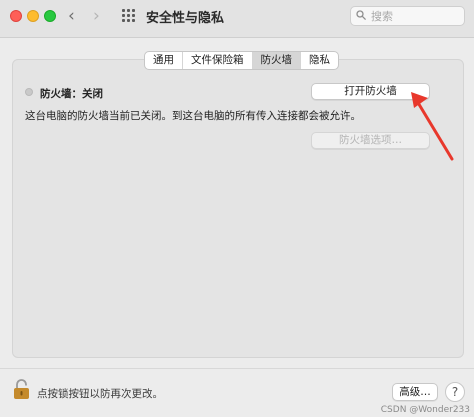  Describe the element at coordinates (361, 15) in the screenshot. I see `search-icon` at that location.